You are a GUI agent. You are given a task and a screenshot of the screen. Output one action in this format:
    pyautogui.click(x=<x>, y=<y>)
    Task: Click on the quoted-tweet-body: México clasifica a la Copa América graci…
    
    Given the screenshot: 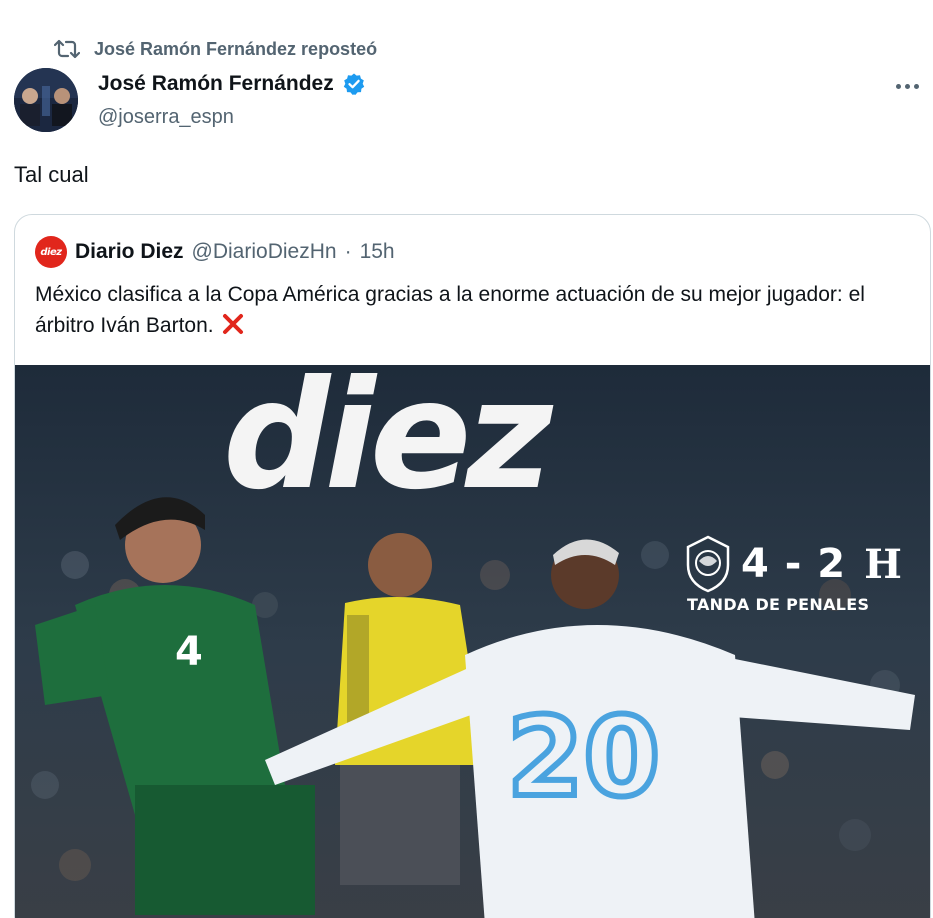 What is the action you would take?
    pyautogui.click(x=450, y=310)
    